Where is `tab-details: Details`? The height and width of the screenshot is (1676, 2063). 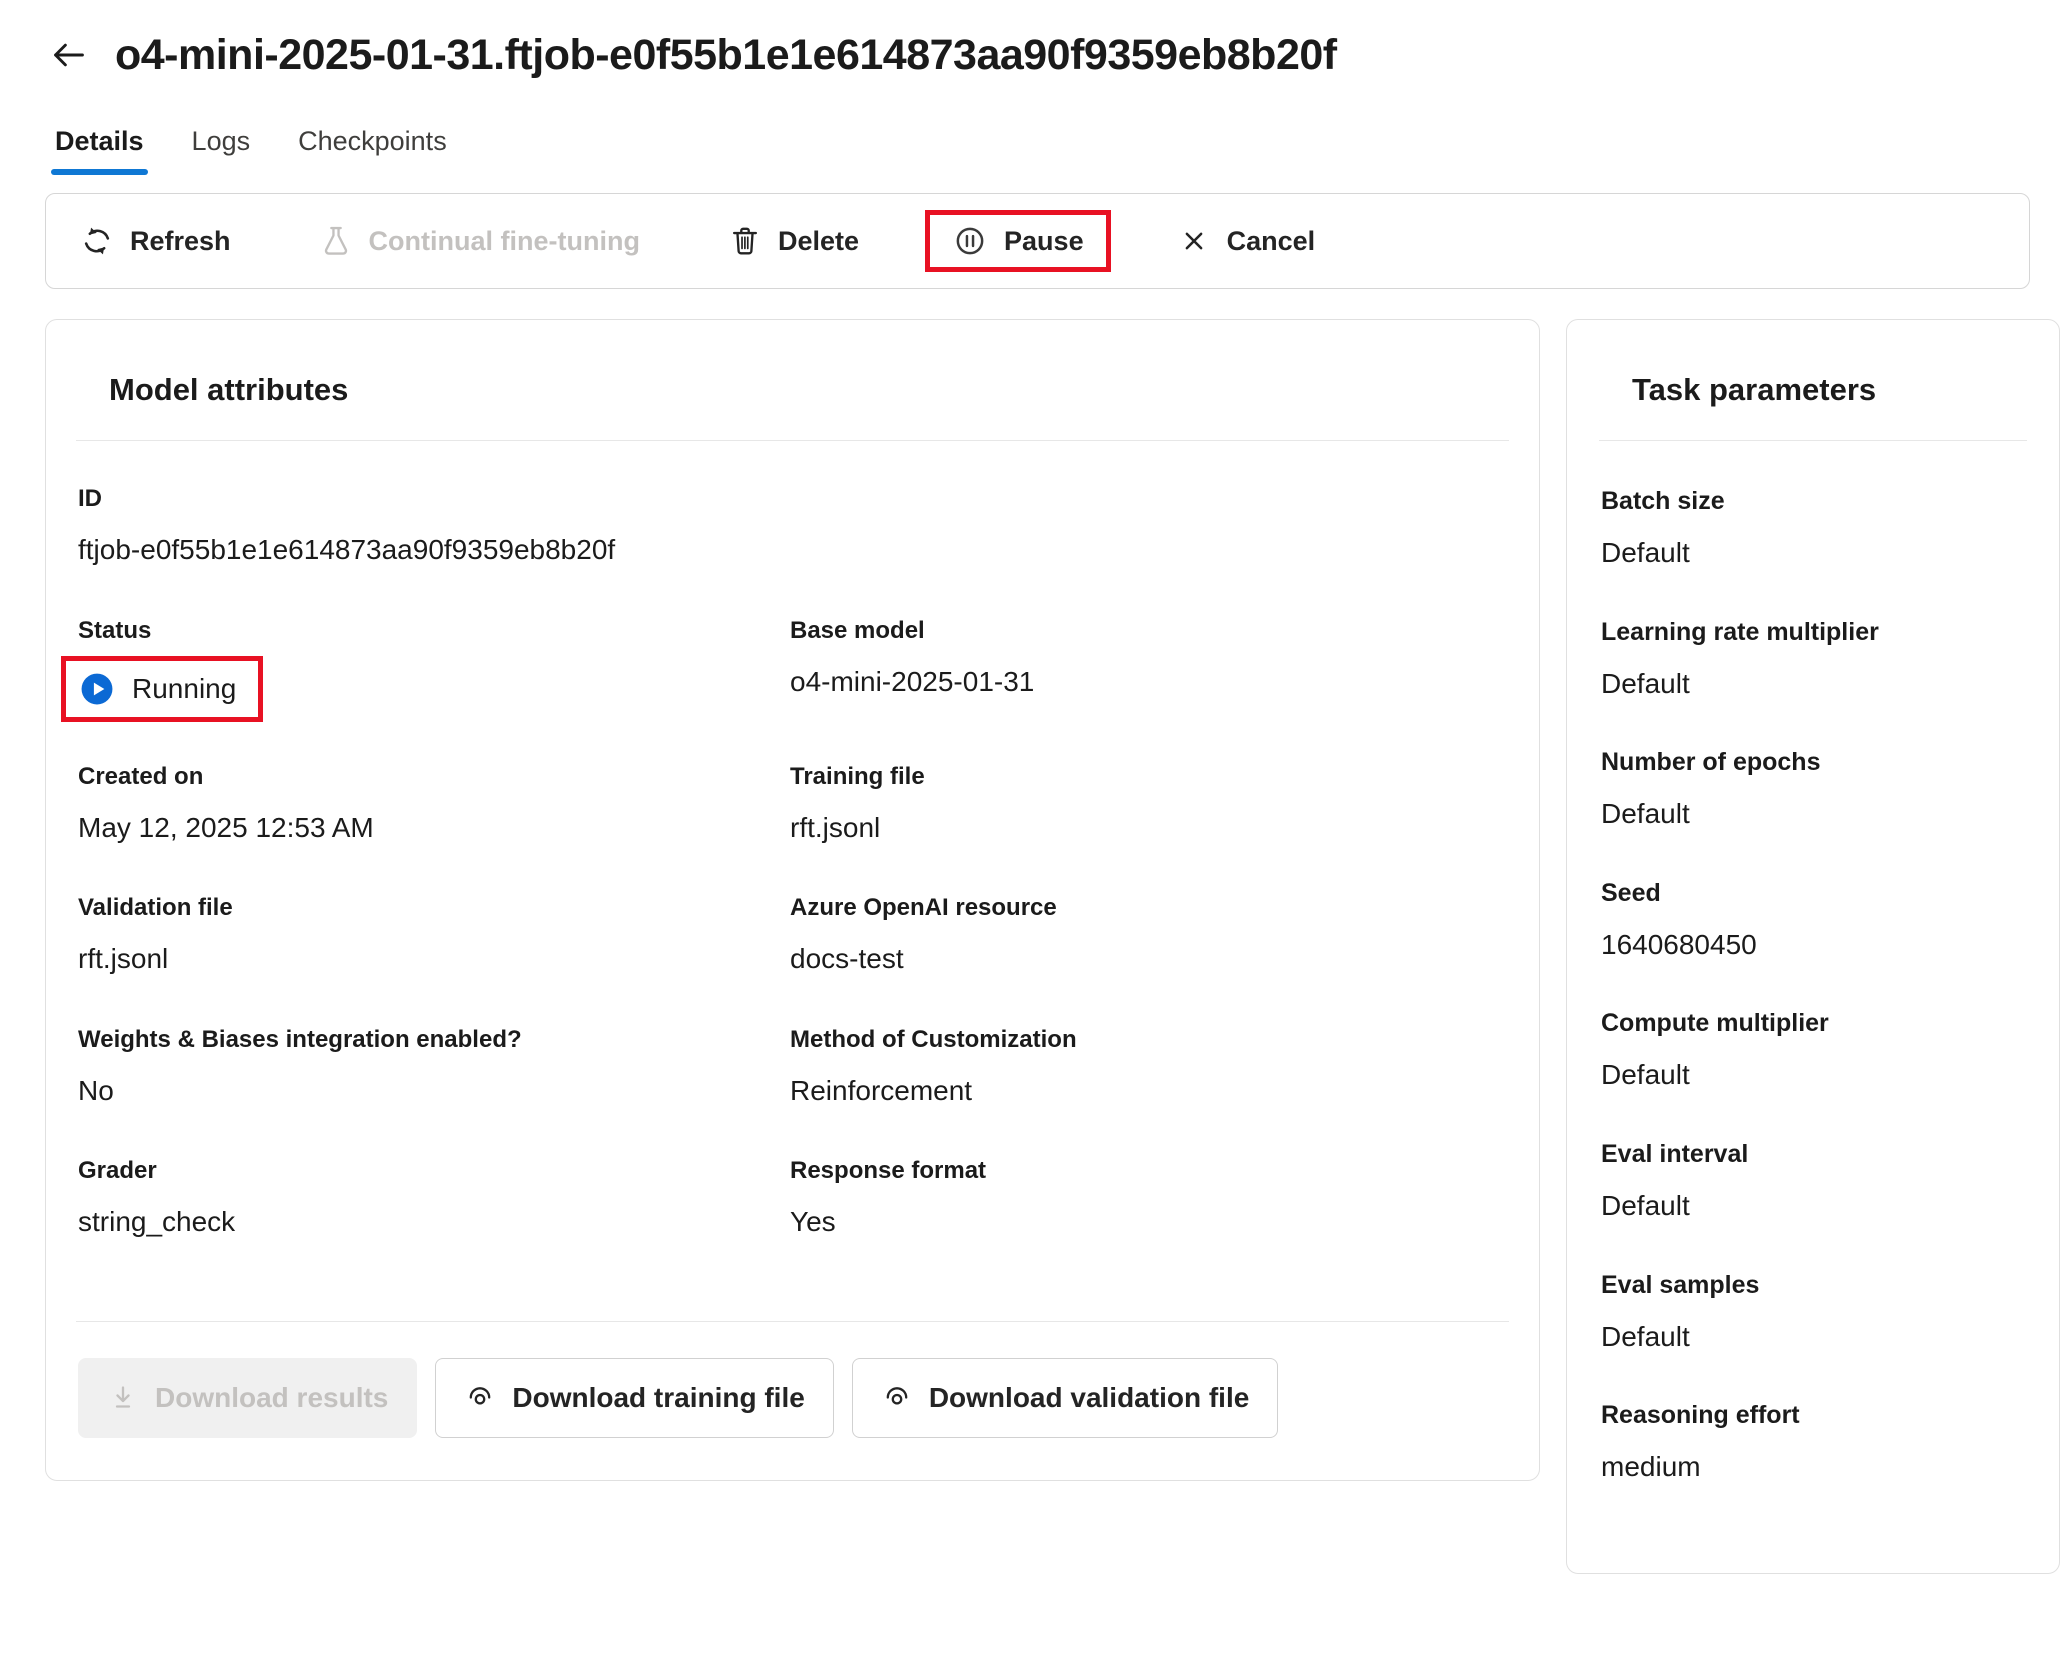 tab-details: Details is located at coordinates (99, 153).